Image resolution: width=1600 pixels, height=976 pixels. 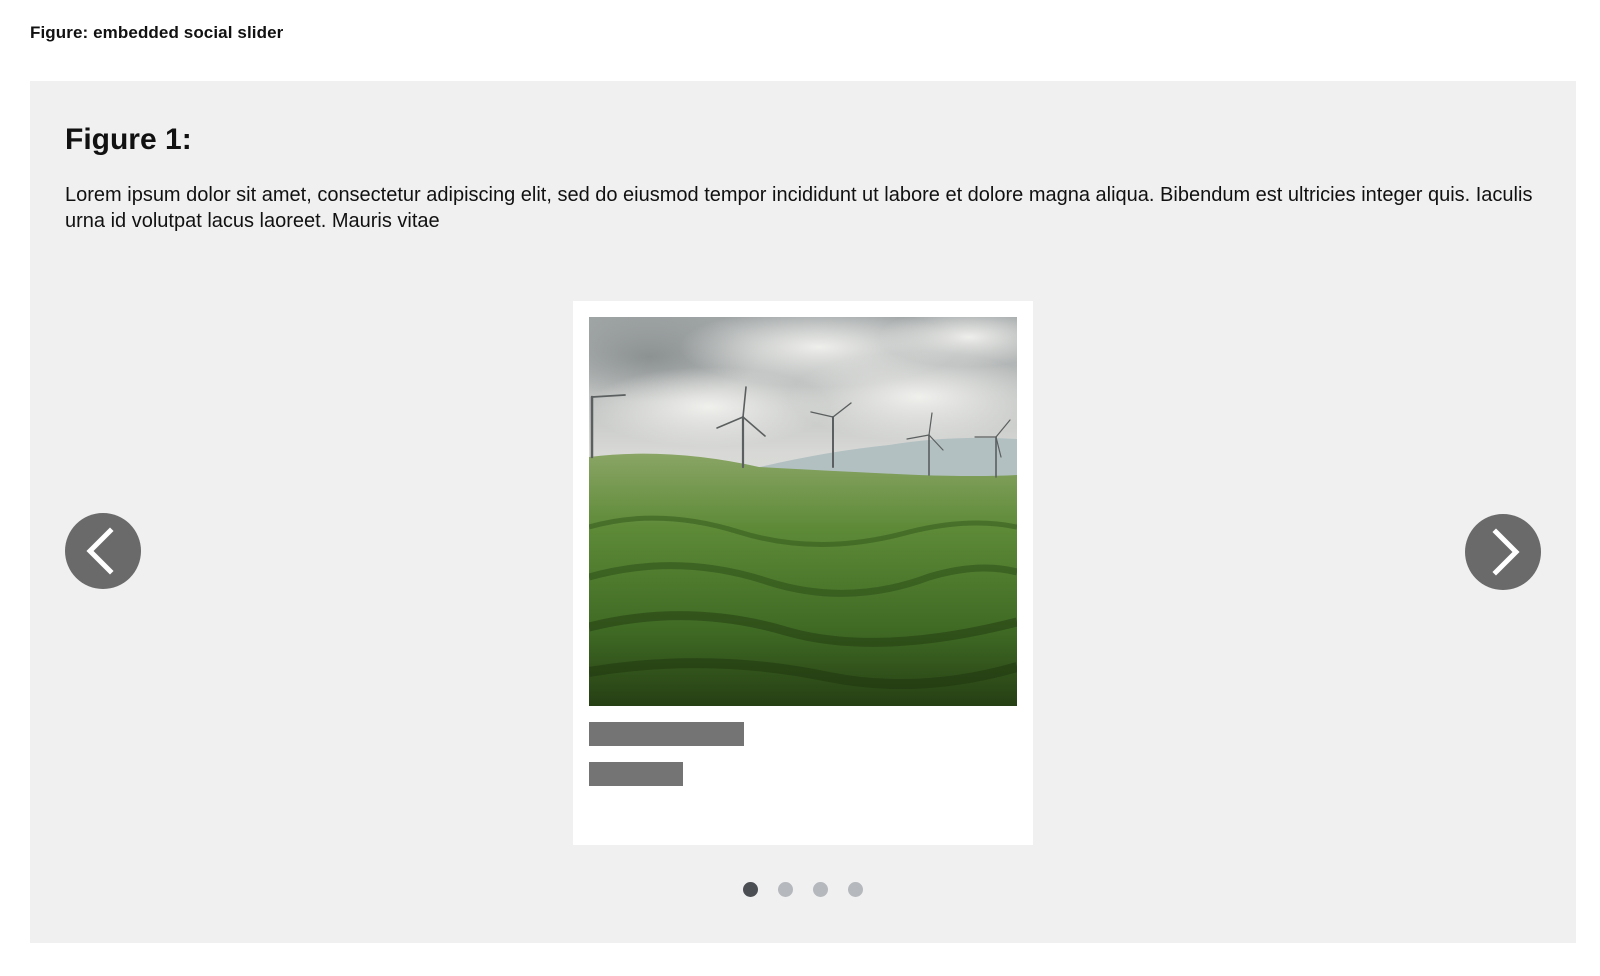 I want to click on slide-pagination, so click(x=803, y=890).